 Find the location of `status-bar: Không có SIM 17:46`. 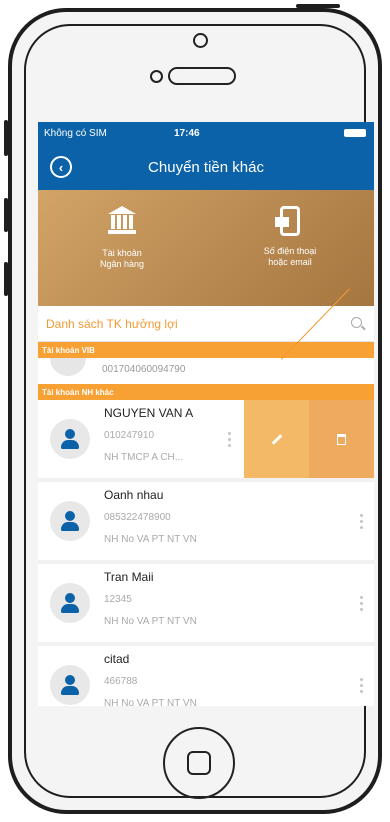

status-bar: Không có SIM 17:46 is located at coordinates (206, 133).